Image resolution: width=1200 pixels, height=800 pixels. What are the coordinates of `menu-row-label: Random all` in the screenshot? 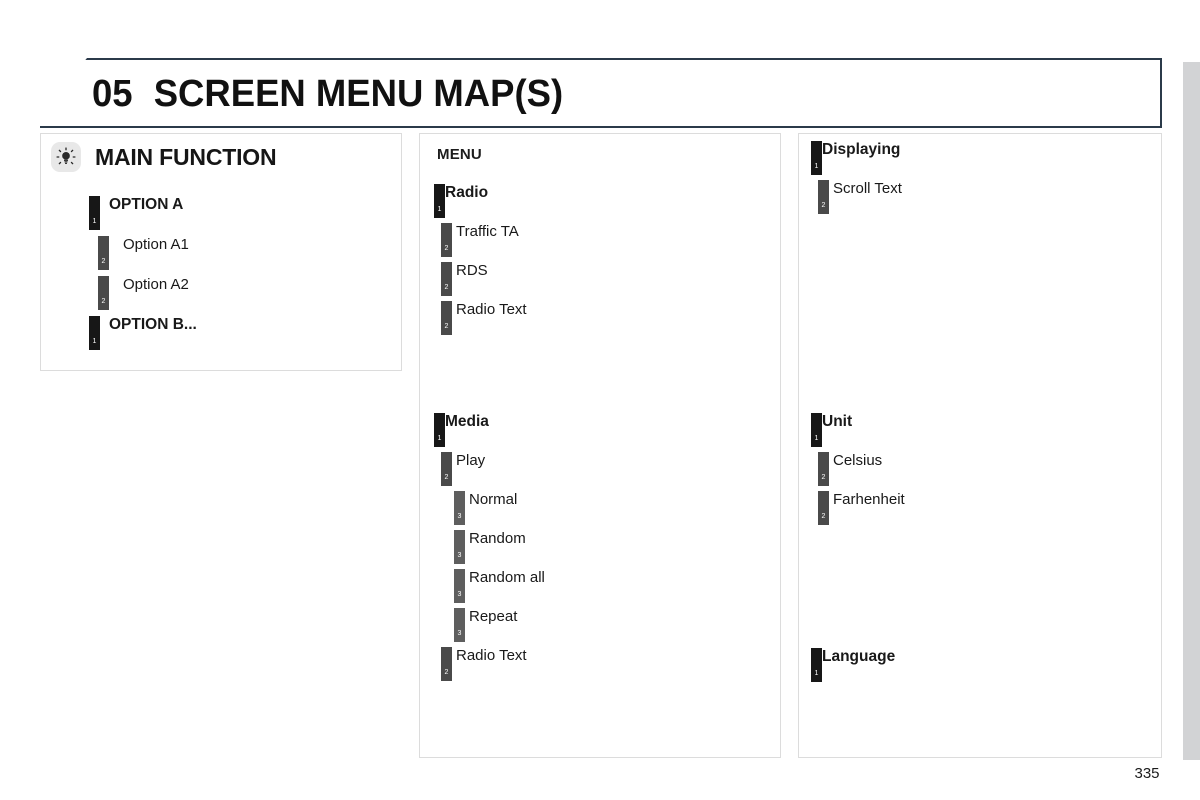 It's located at (507, 577).